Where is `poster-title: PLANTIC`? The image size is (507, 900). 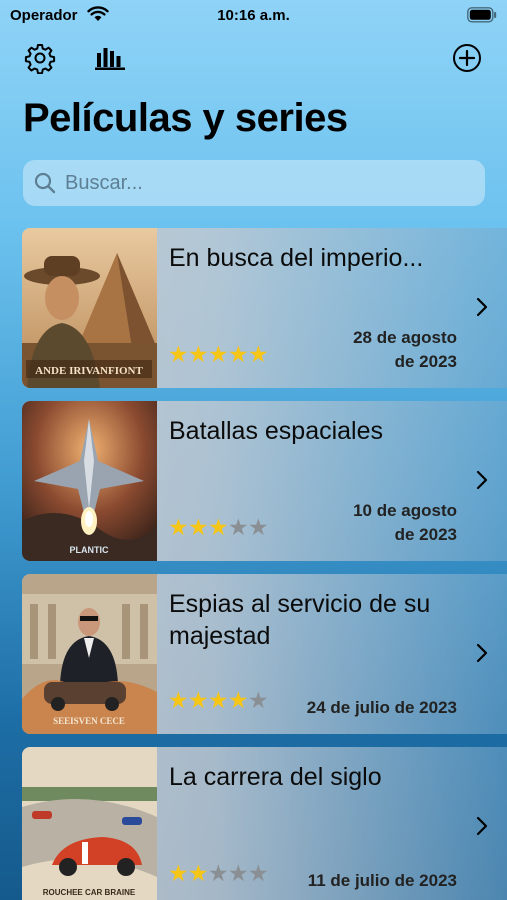 poster-title: PLANTIC is located at coordinates (89, 550).